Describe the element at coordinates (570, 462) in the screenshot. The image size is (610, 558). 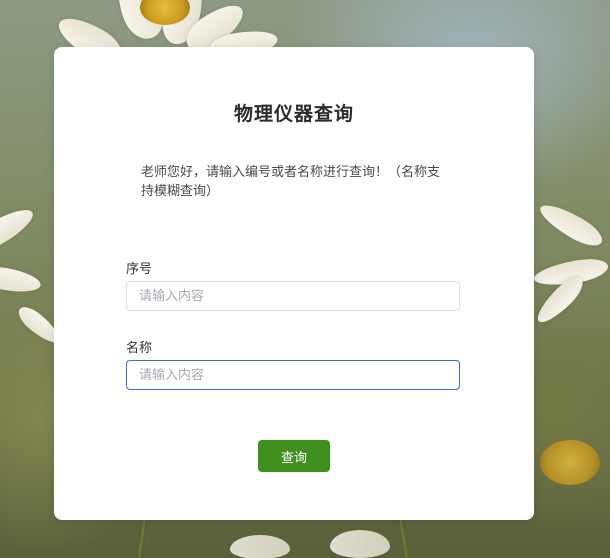
I see `daisy-center` at that location.